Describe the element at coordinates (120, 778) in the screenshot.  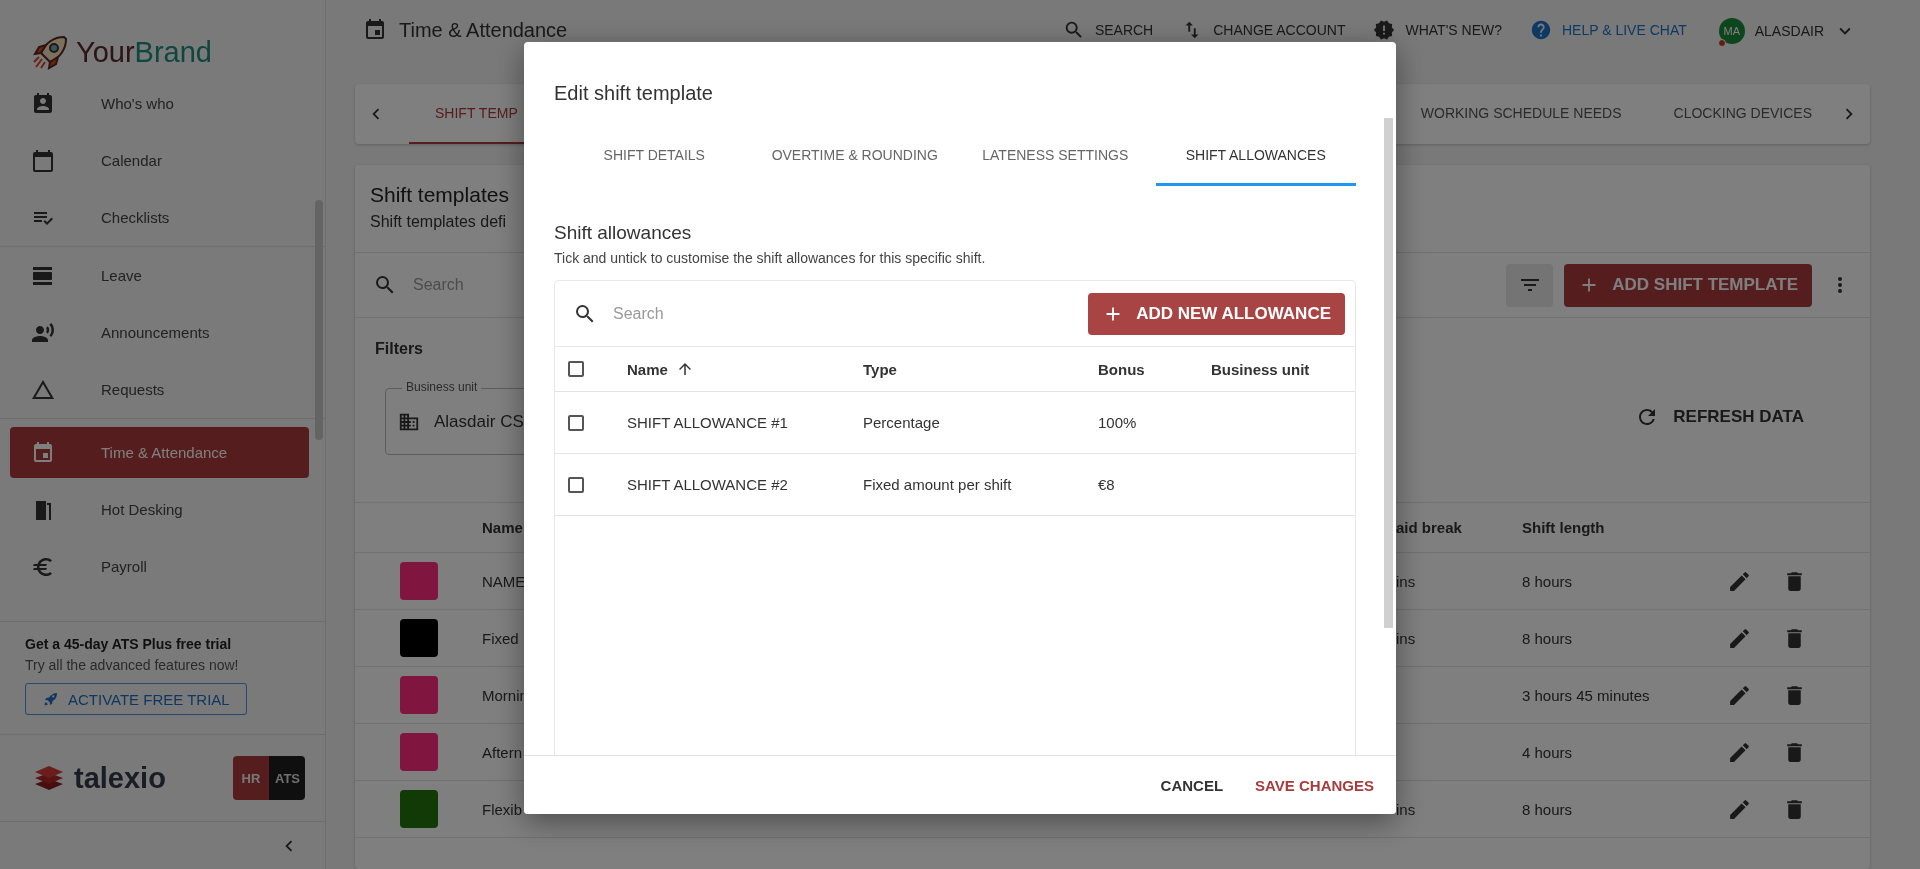
I see `product-logo-text: talexio` at that location.